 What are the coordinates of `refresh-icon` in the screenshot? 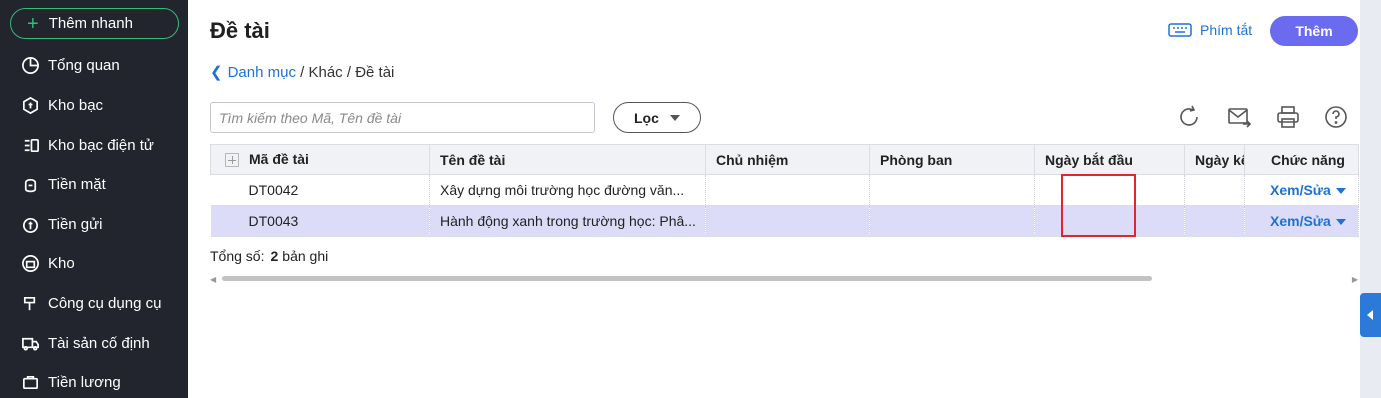 It's located at (1189, 117).